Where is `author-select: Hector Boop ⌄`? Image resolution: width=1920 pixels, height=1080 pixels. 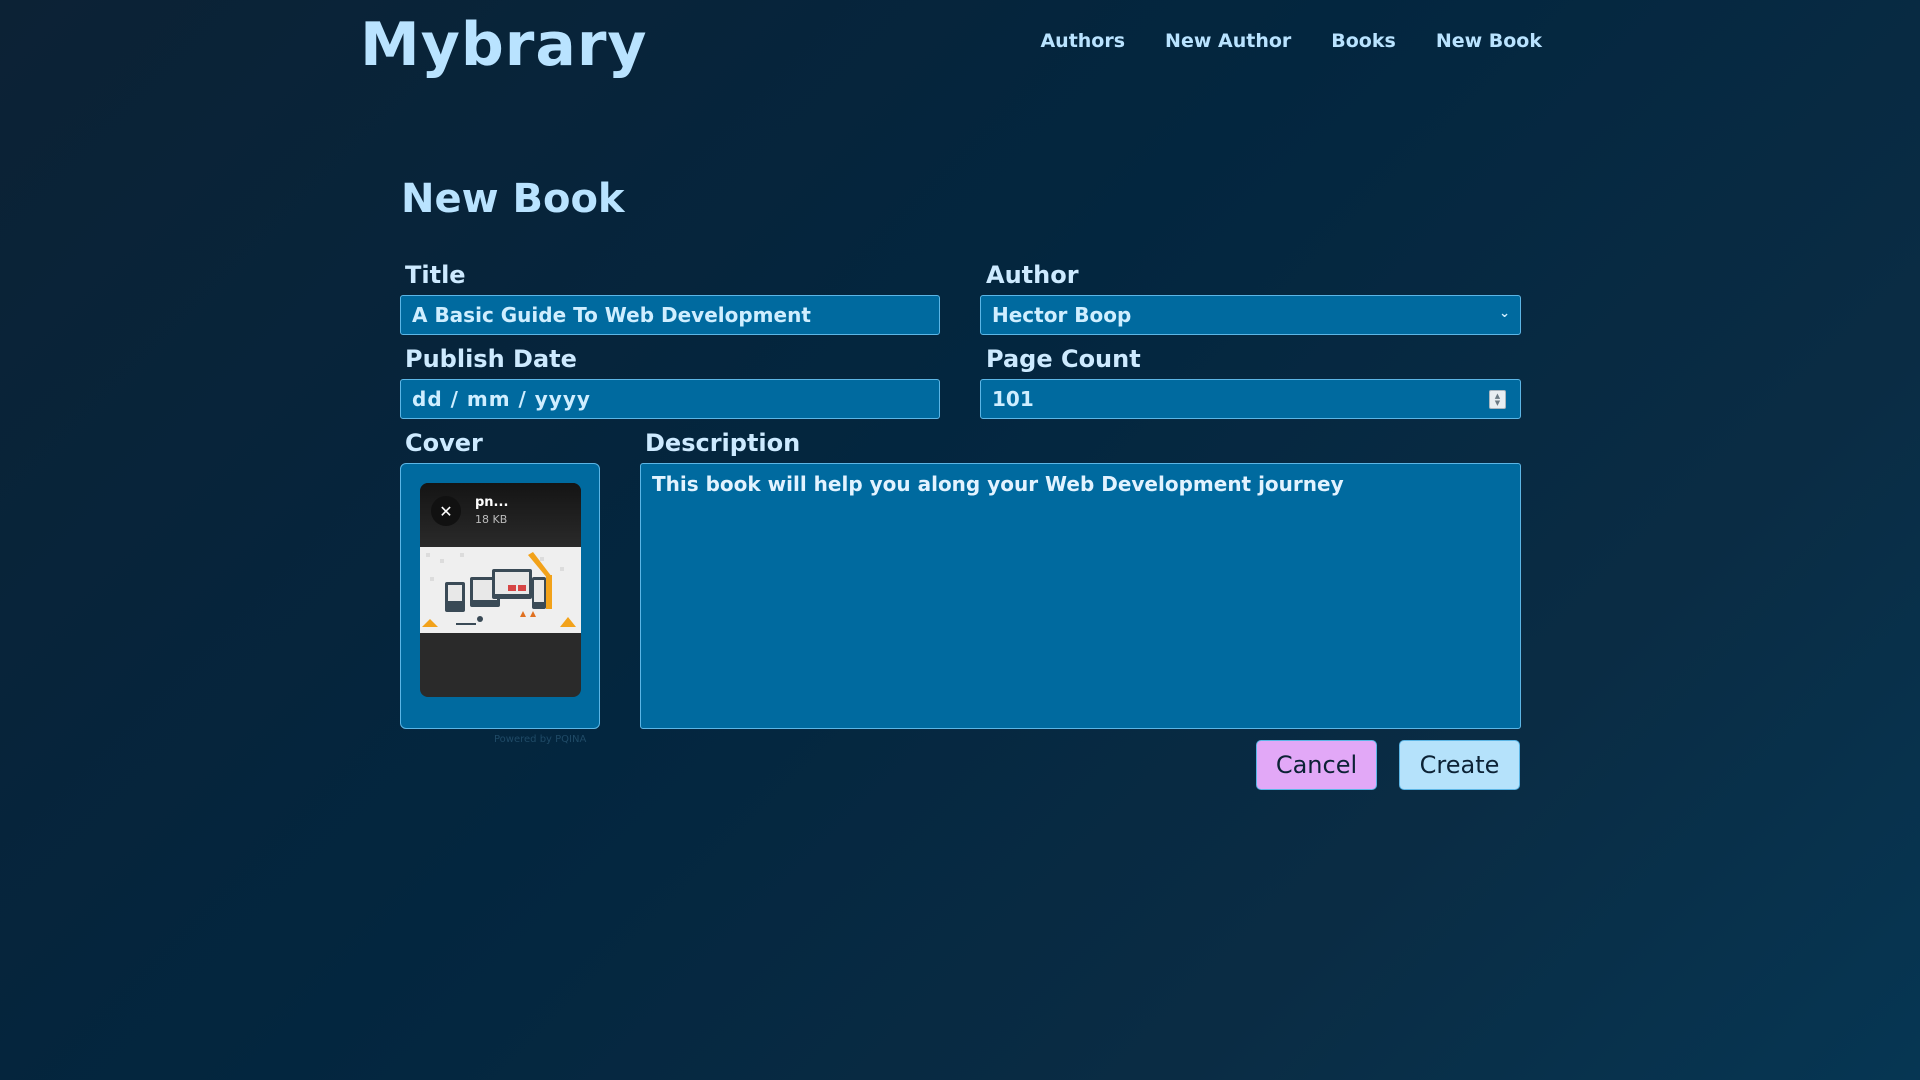 author-select: Hector Boop ⌄ is located at coordinates (1250, 315).